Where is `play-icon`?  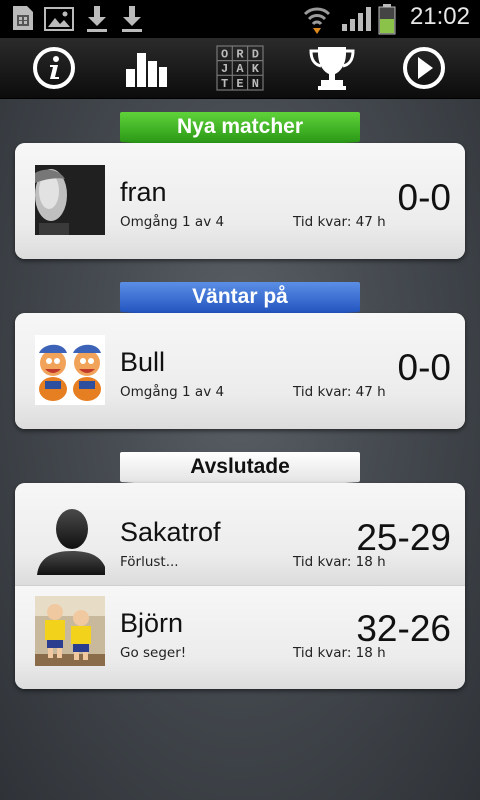
play-icon is located at coordinates (424, 68).